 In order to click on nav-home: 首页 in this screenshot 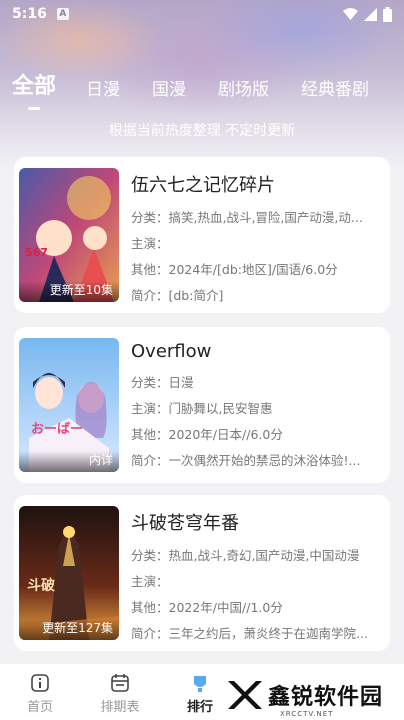, I will do `click(40, 689)`.